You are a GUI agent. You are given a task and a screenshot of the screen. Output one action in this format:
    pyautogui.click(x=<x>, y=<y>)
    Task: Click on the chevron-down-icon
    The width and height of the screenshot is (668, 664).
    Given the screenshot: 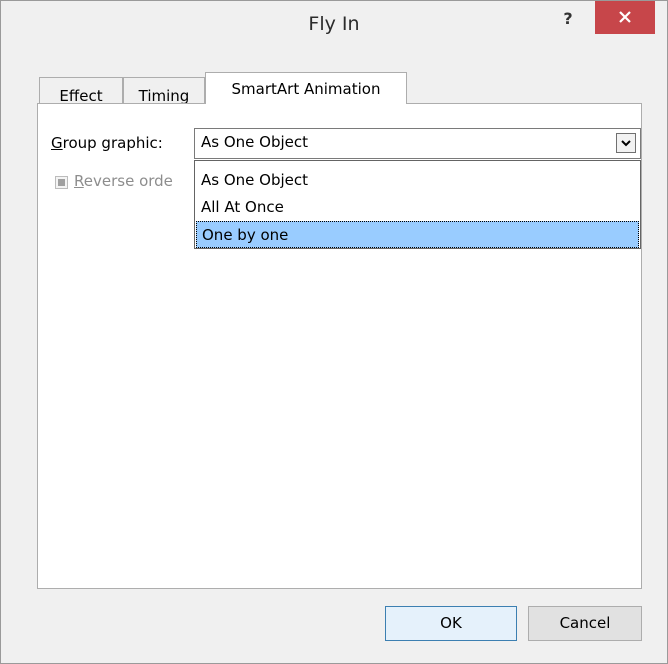 What is the action you would take?
    pyautogui.click(x=626, y=143)
    